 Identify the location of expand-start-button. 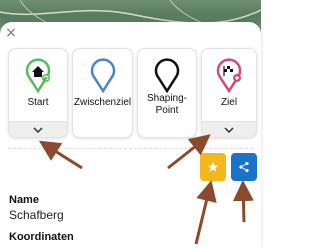
(38, 129).